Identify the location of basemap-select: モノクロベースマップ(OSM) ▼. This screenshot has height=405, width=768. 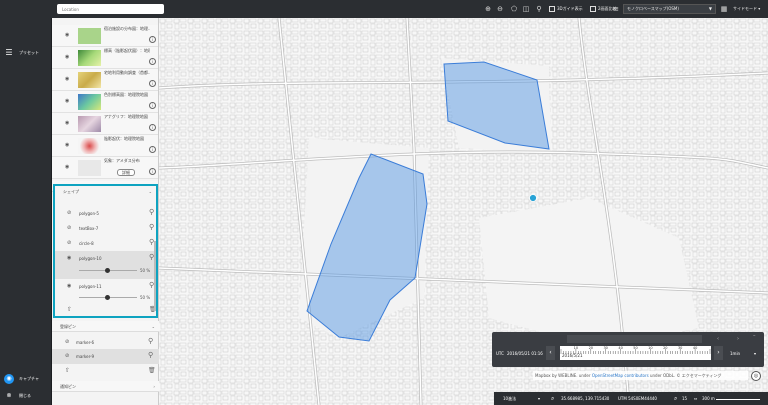
(669, 9).